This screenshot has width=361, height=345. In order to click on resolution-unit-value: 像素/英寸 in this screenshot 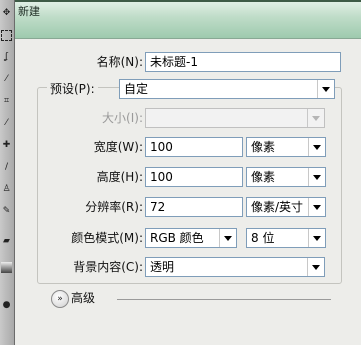, I will do `click(277, 207)`.